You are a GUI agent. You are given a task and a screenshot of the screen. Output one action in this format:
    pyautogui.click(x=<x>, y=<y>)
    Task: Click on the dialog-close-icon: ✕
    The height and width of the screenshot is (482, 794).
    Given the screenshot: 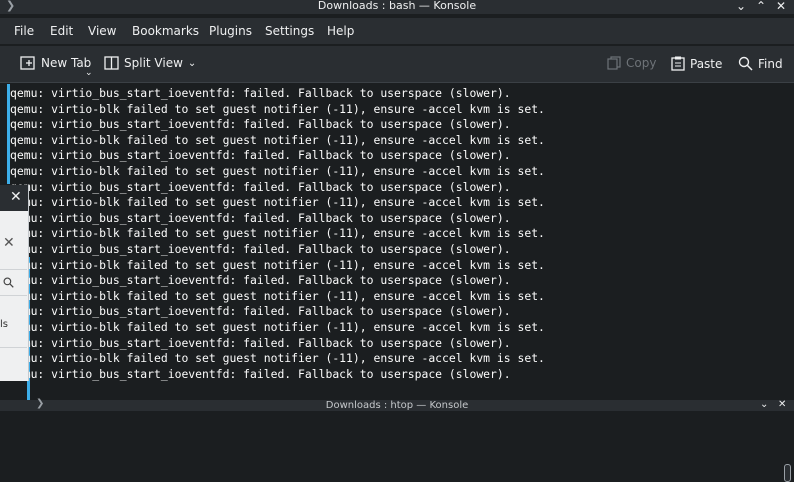 What is the action you would take?
    pyautogui.click(x=9, y=243)
    